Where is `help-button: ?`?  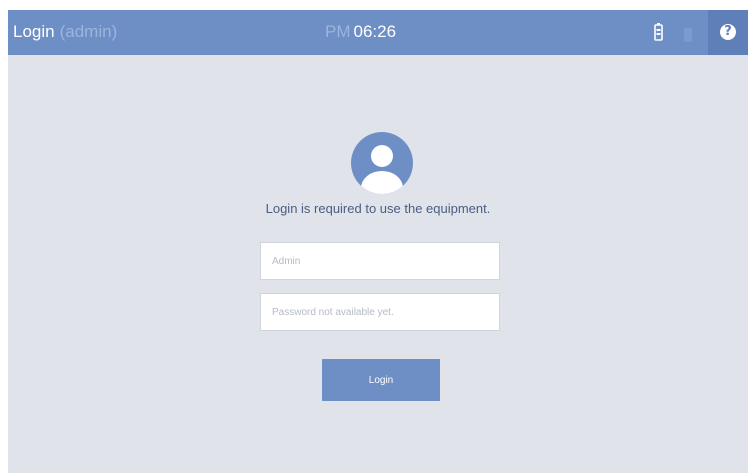
help-button: ? is located at coordinates (728, 32).